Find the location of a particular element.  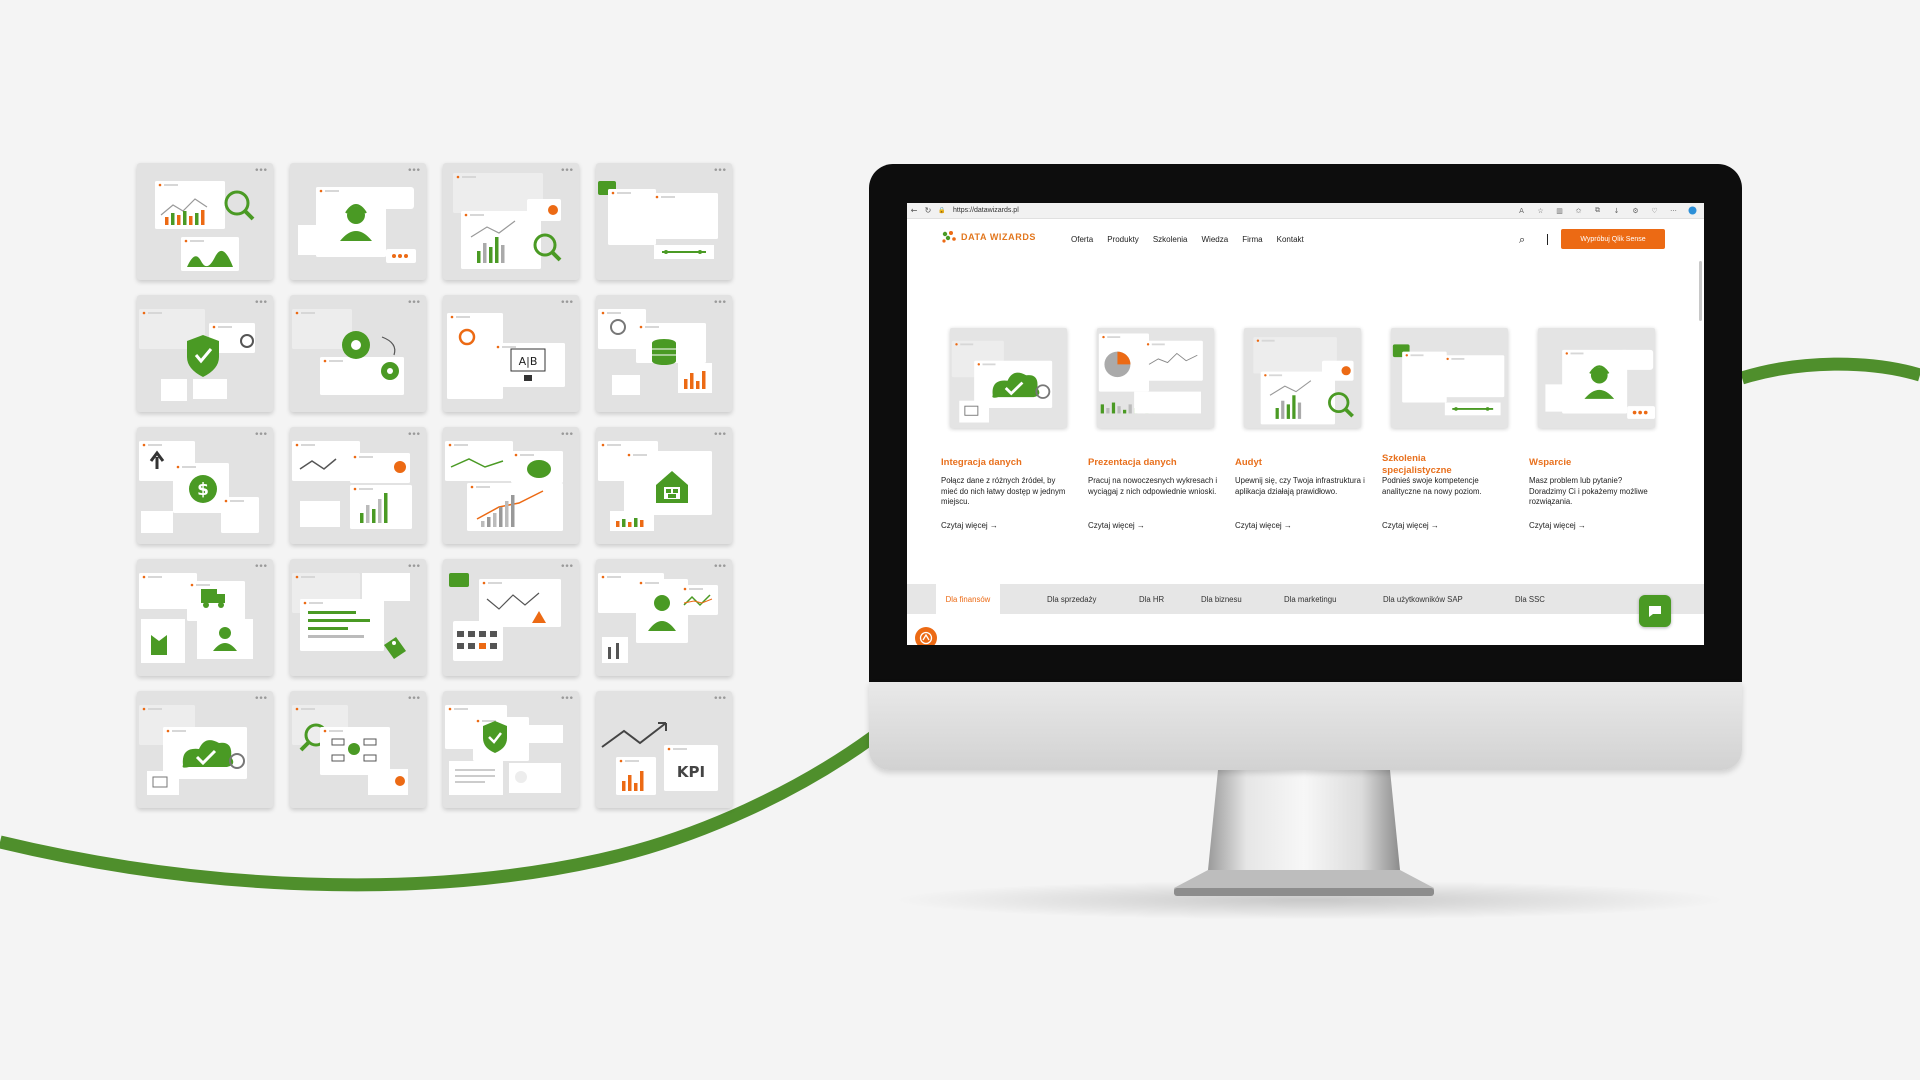

nav-item-wiedza: Wiedza is located at coordinates (1215, 239).